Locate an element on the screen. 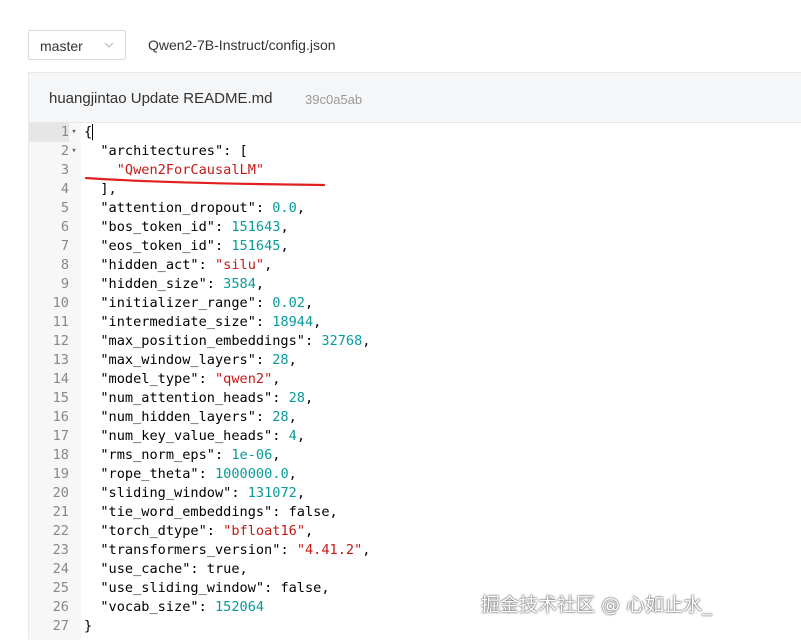  code-text: "rms_norm_eps": 1e-06, is located at coordinates (190, 455).